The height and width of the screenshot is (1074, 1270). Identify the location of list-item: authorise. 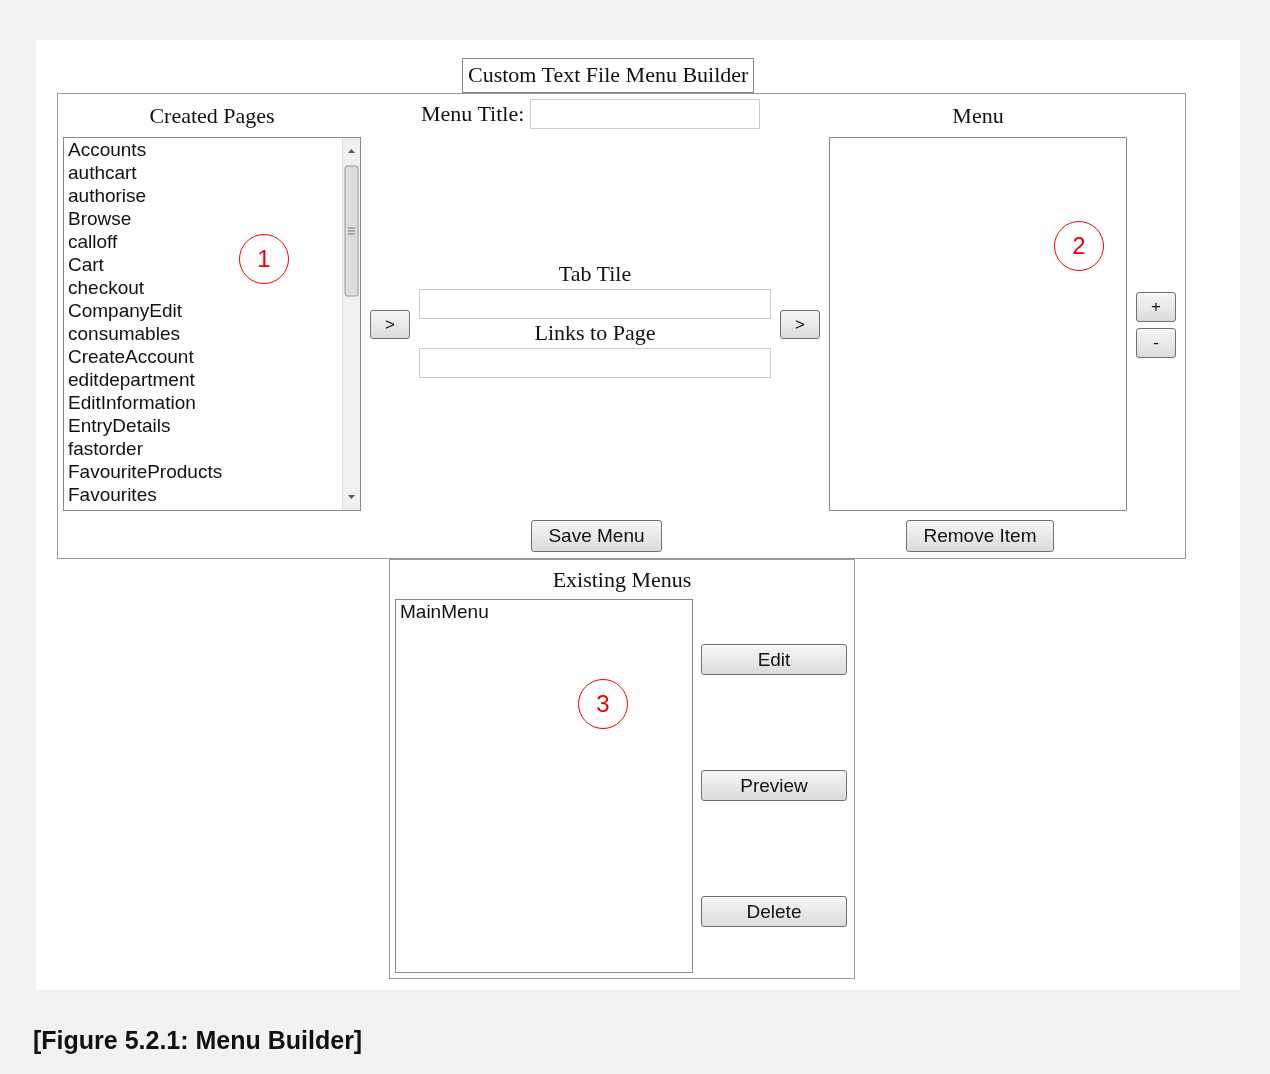
(107, 195).